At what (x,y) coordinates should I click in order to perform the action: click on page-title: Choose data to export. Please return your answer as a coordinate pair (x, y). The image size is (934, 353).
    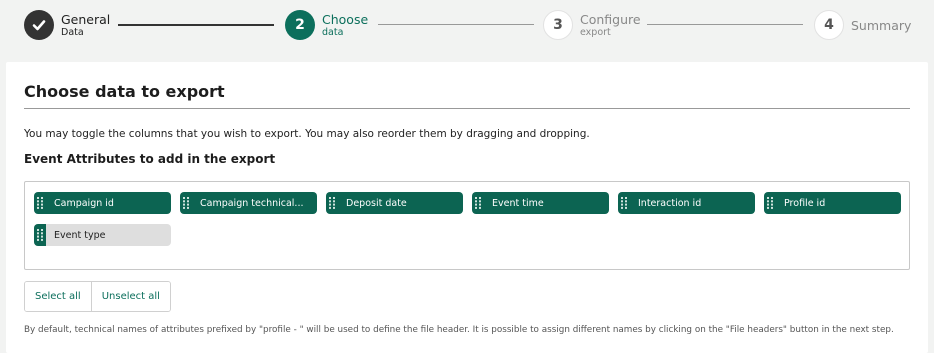
    Looking at the image, I should click on (124, 91).